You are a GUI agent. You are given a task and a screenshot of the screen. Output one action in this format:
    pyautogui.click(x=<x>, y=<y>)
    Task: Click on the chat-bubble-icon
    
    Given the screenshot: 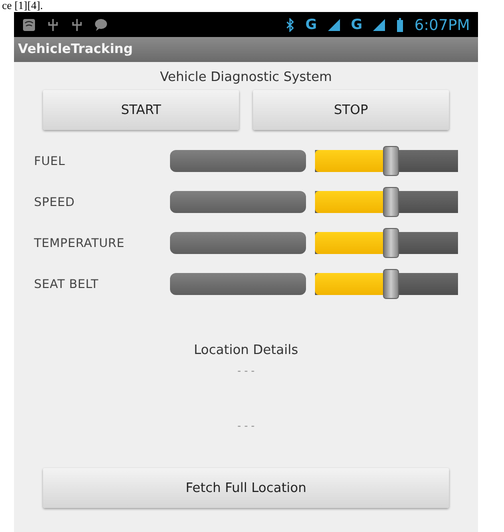 What is the action you would take?
    pyautogui.click(x=101, y=25)
    